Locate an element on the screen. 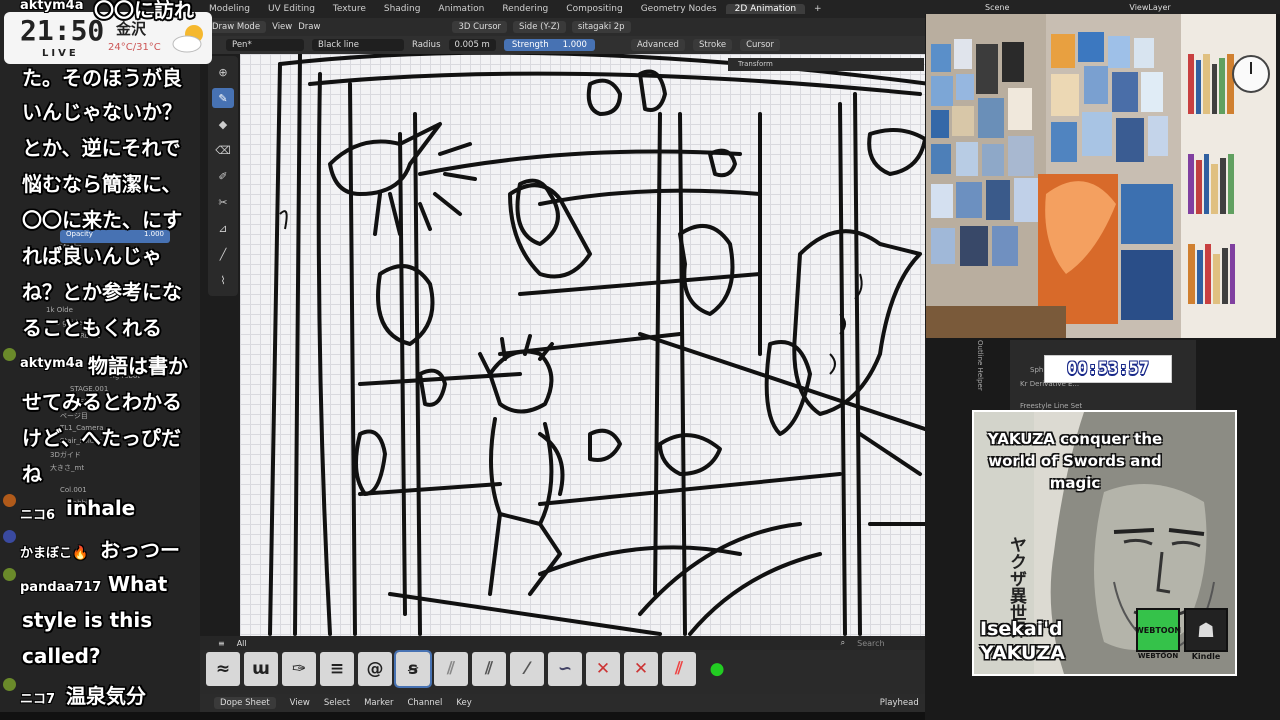  webtoon-badge-label: WEBTOON is located at coordinates (1158, 630).